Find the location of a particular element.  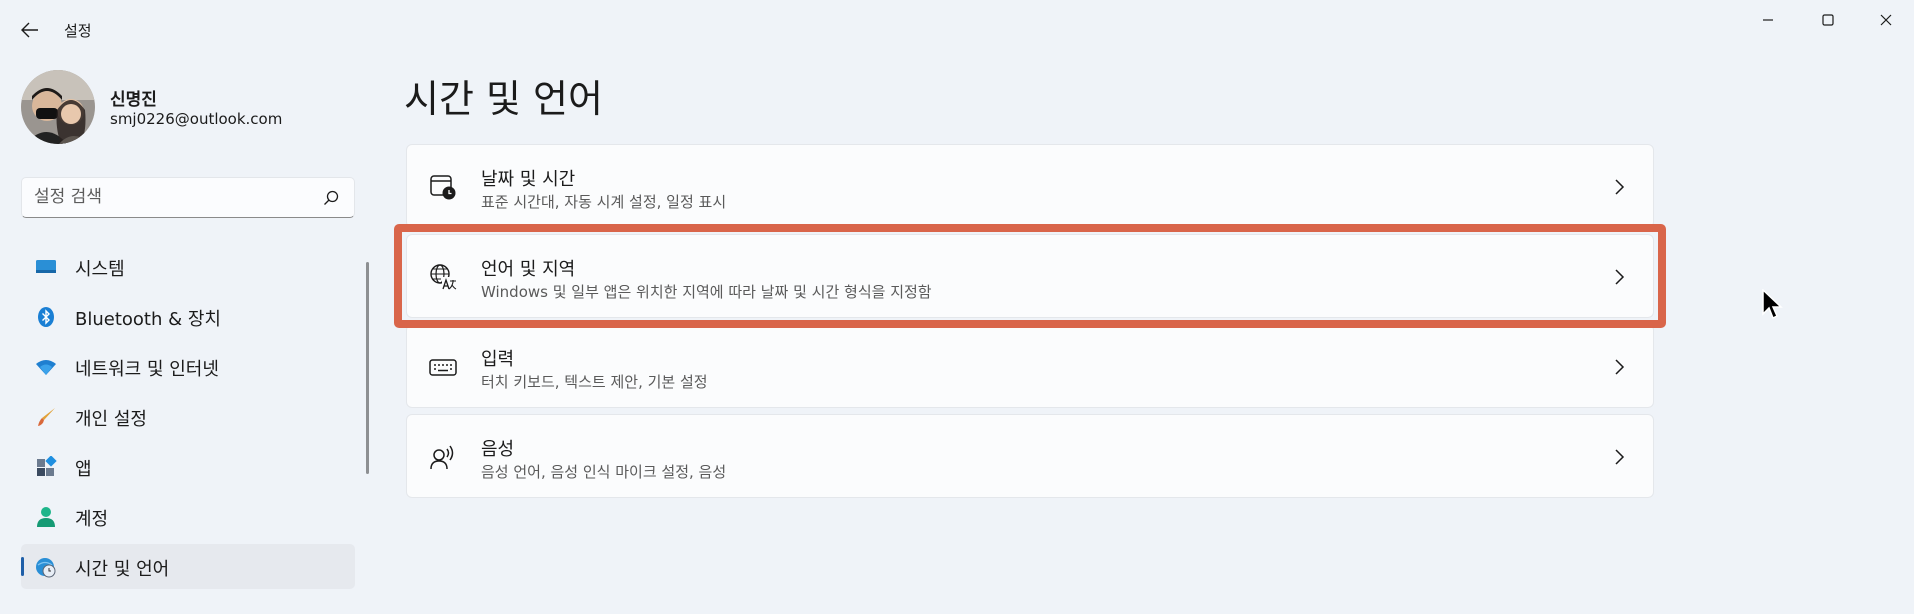

minimize-icon is located at coordinates (1768, 20).